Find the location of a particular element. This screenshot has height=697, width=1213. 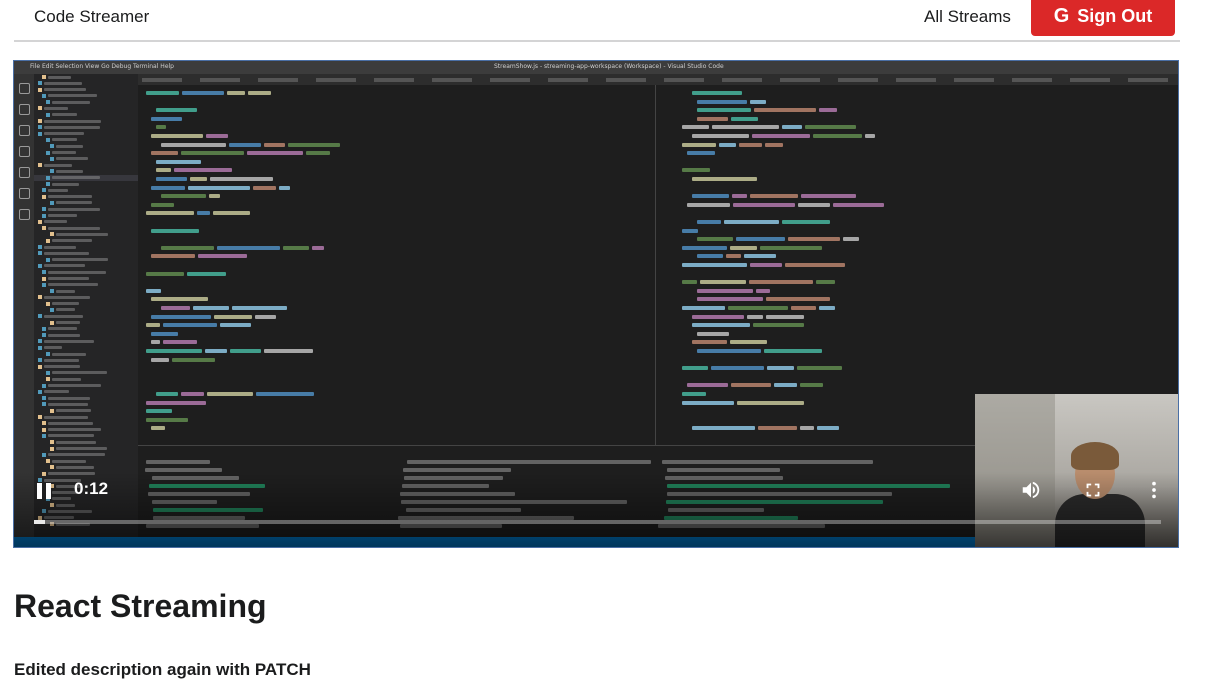

fullscreen-icon is located at coordinates (1093, 490).